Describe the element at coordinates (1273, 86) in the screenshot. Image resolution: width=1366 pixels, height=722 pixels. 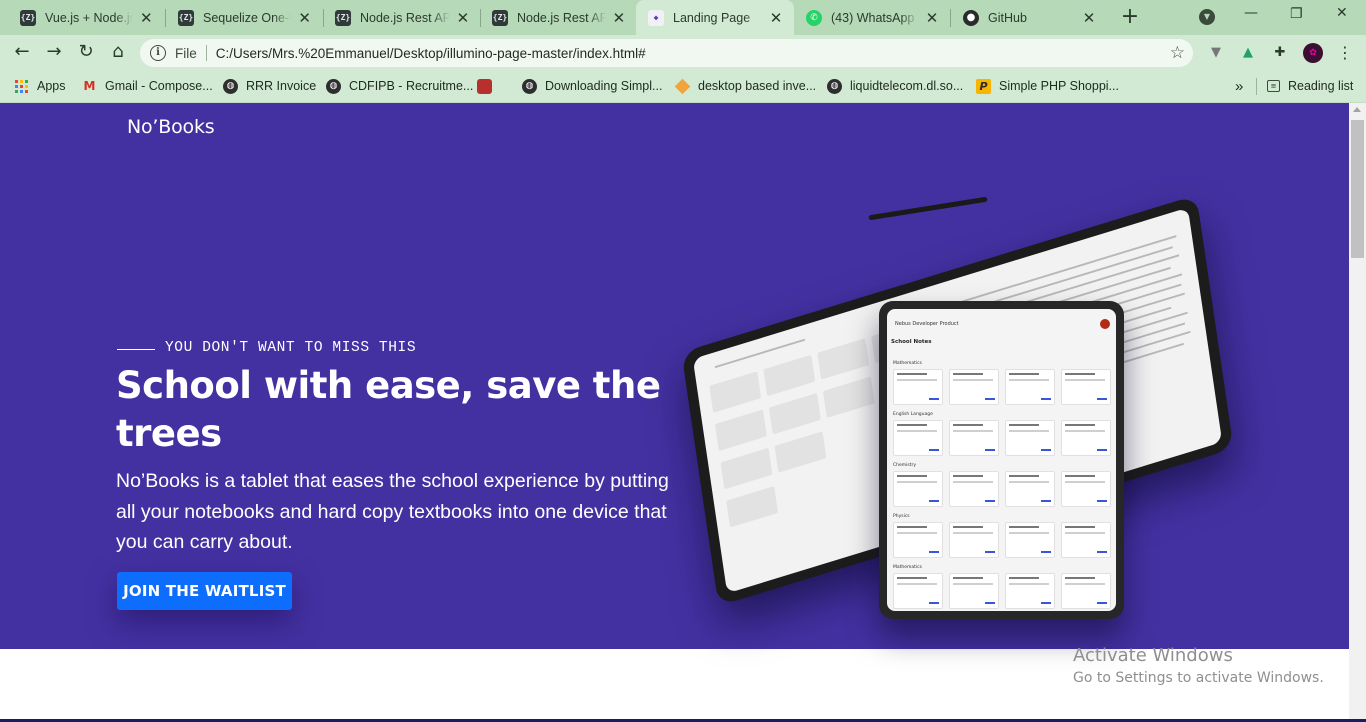
I see `reading-list-icon: ≡` at that location.